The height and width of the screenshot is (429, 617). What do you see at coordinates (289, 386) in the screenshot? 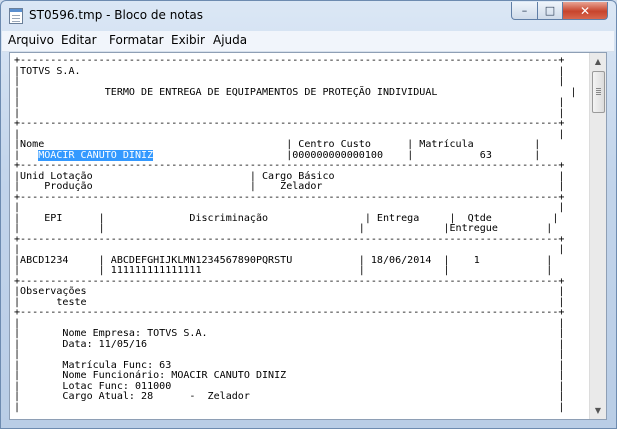
I see `document-line: | Lotac Func: 011000 |` at bounding box center [289, 386].